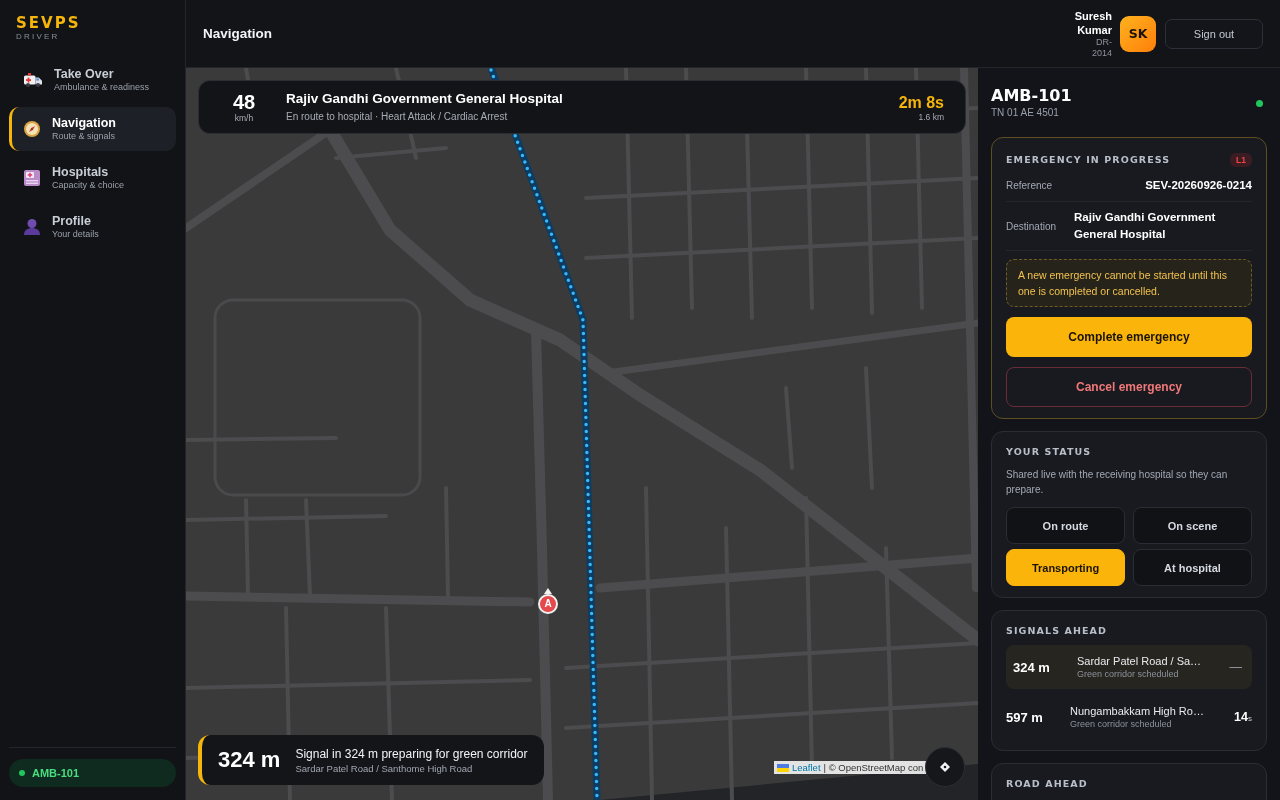 Image resolution: width=1280 pixels, height=800 pixels. I want to click on card-title: ROAD AHEAD, so click(1047, 784).